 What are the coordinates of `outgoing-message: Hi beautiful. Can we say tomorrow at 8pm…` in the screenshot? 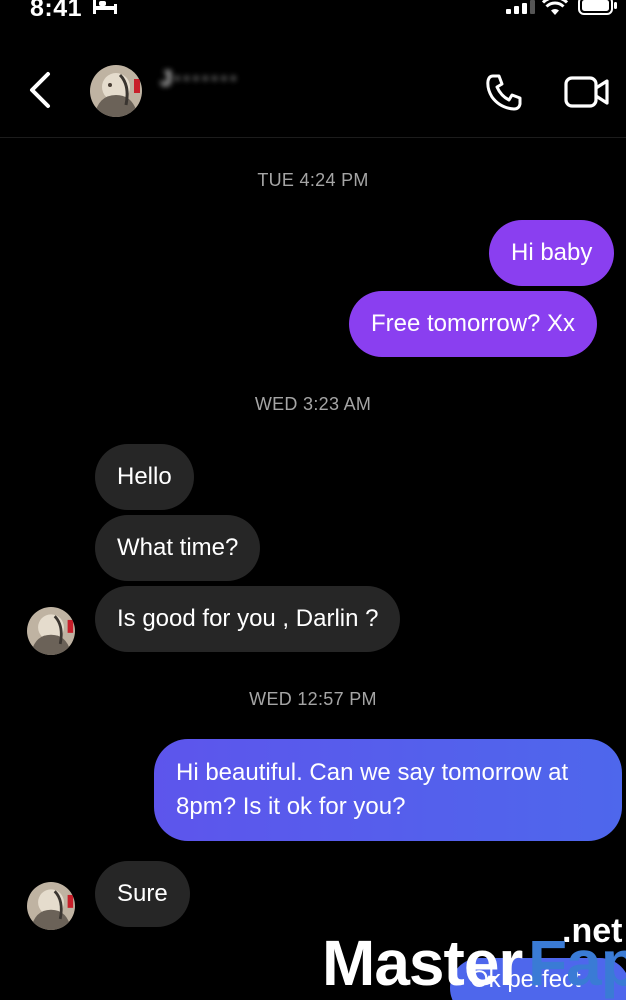 It's located at (388, 790).